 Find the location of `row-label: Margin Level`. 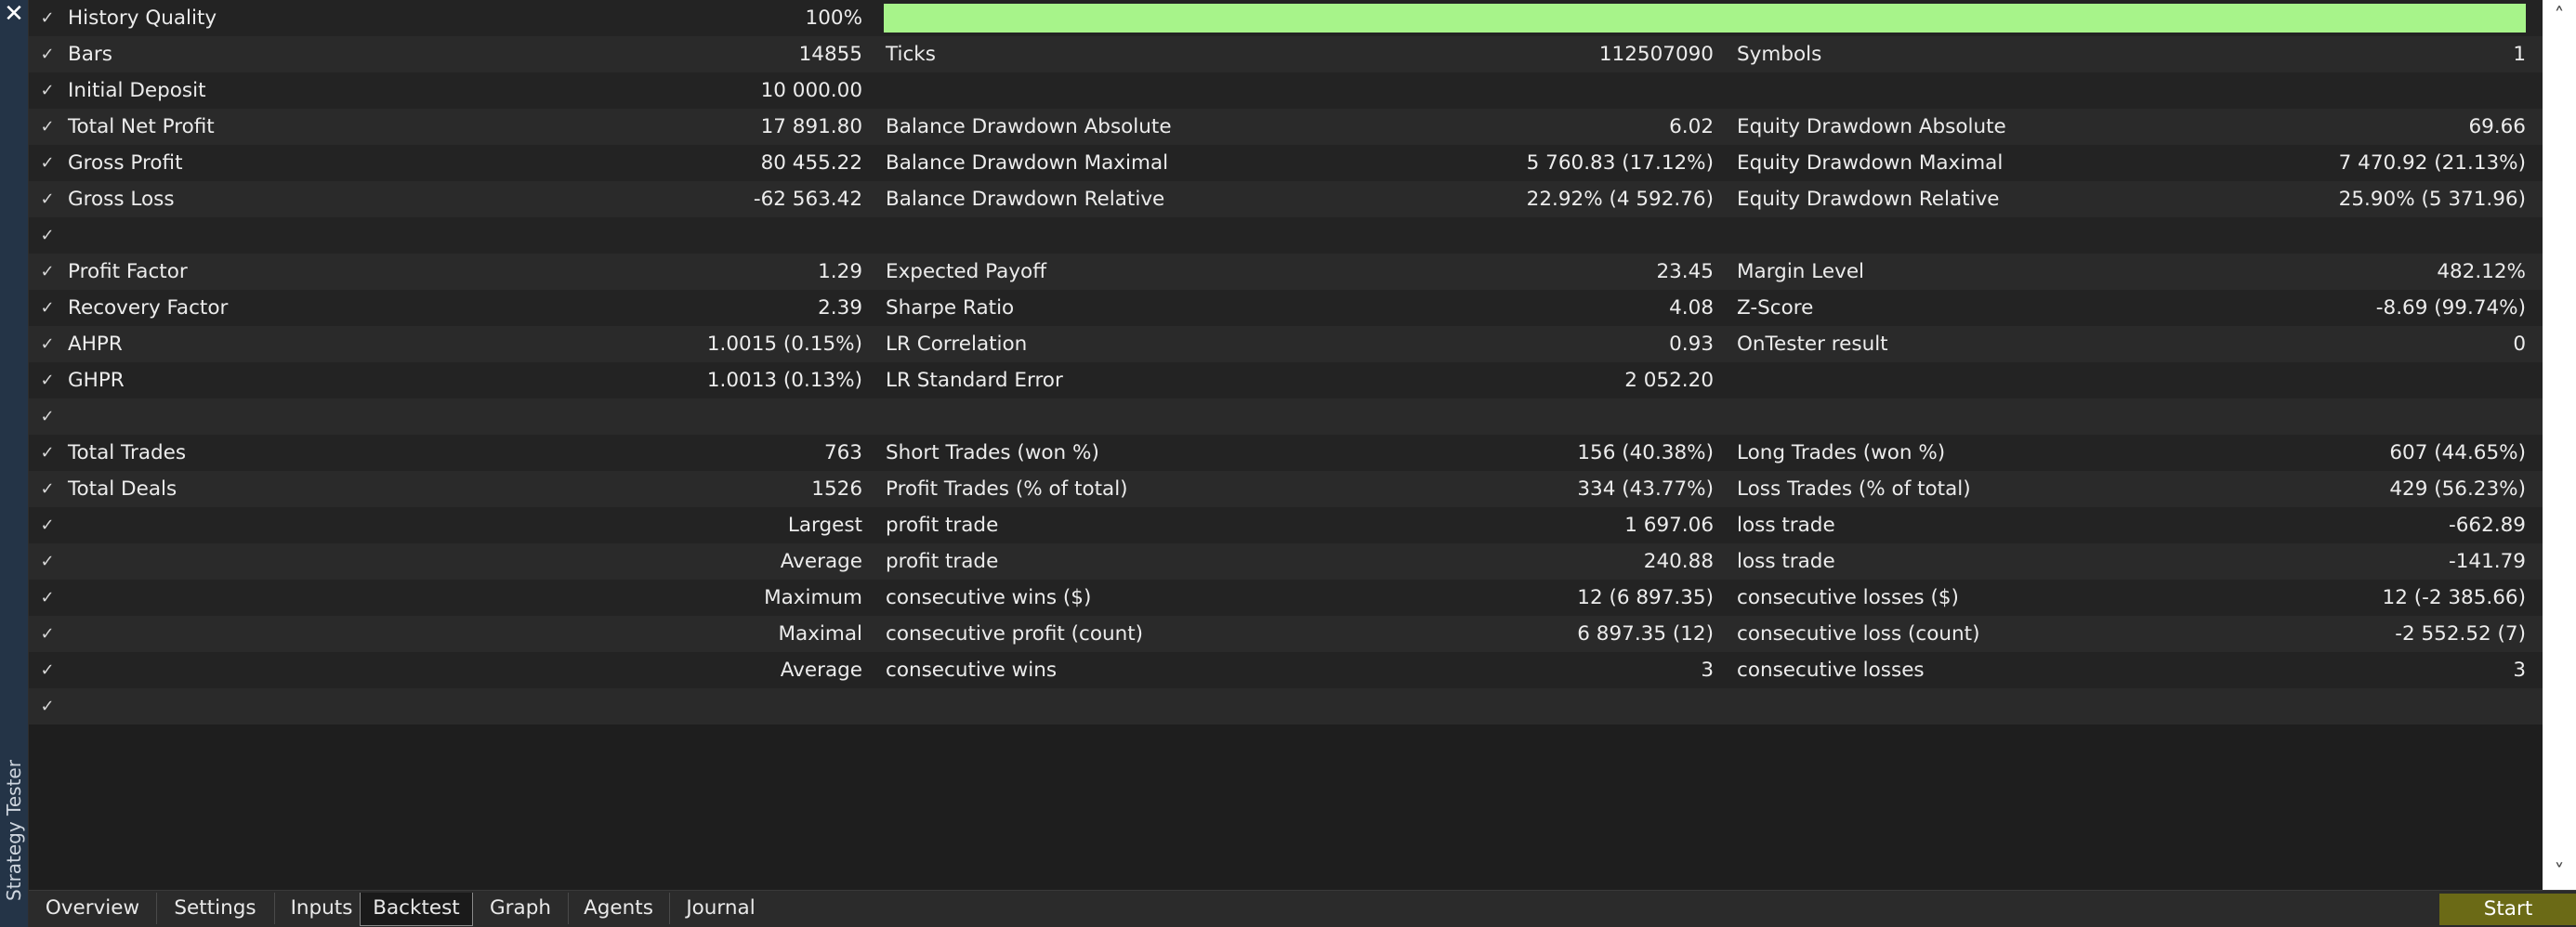

row-label: Margin Level is located at coordinates (1801, 271).